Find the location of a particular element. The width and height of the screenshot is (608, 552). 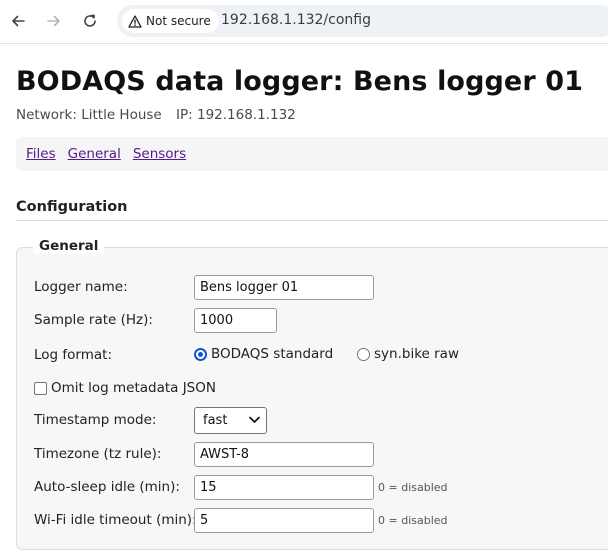

logger-name-input is located at coordinates (284, 287).